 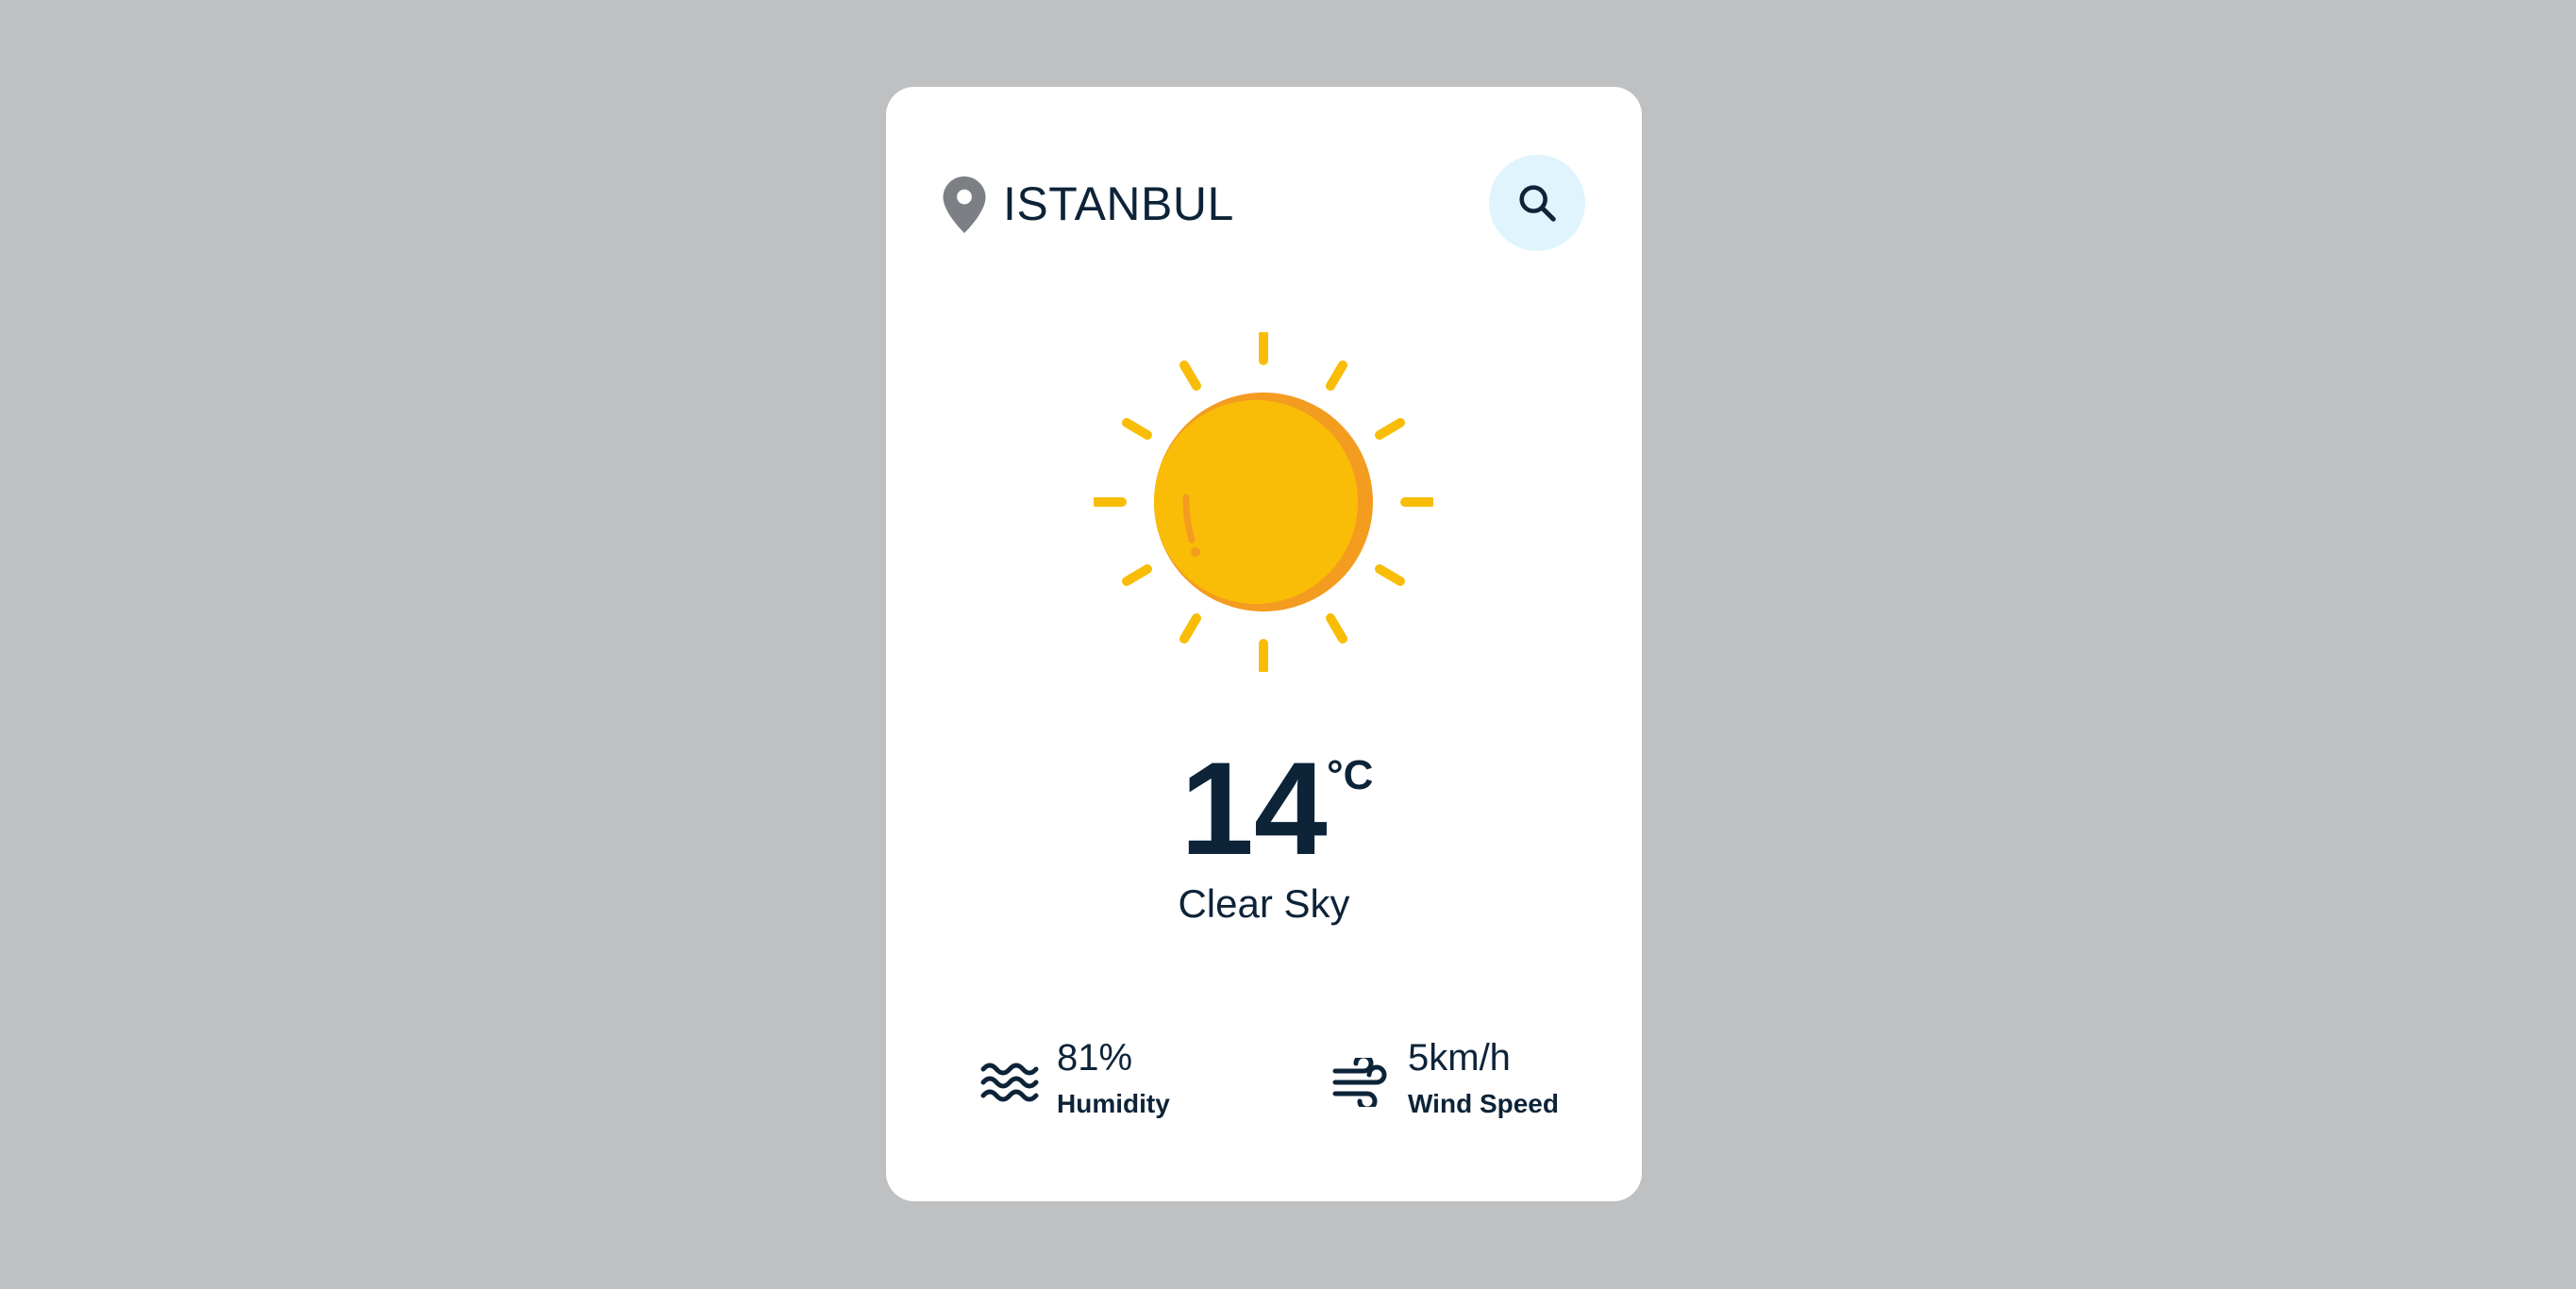 What do you see at coordinates (1113, 1103) in the screenshot?
I see `humidity-label: Humidity` at bounding box center [1113, 1103].